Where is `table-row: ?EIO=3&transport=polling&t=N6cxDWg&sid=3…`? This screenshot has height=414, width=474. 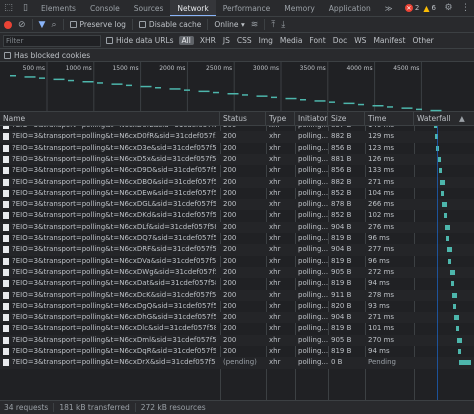
table-row: ?EIO=3&transport=polling&t=N6cxDWg&sid=3… is located at coordinates (237, 272).